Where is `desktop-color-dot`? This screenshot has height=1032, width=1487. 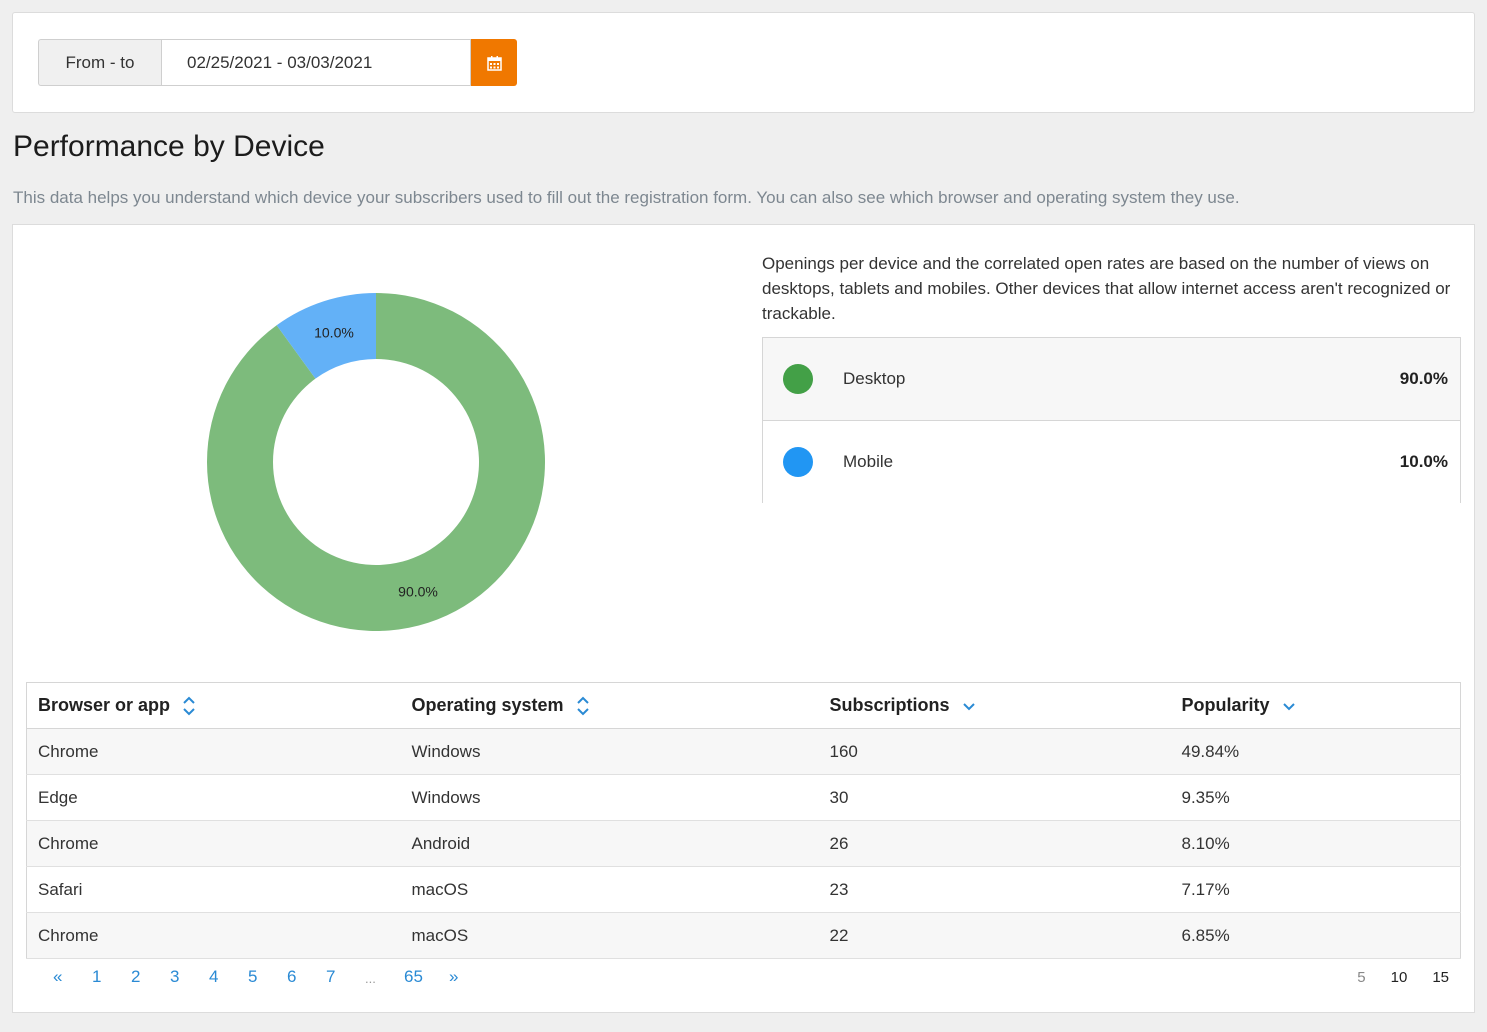
desktop-color-dot is located at coordinates (798, 379).